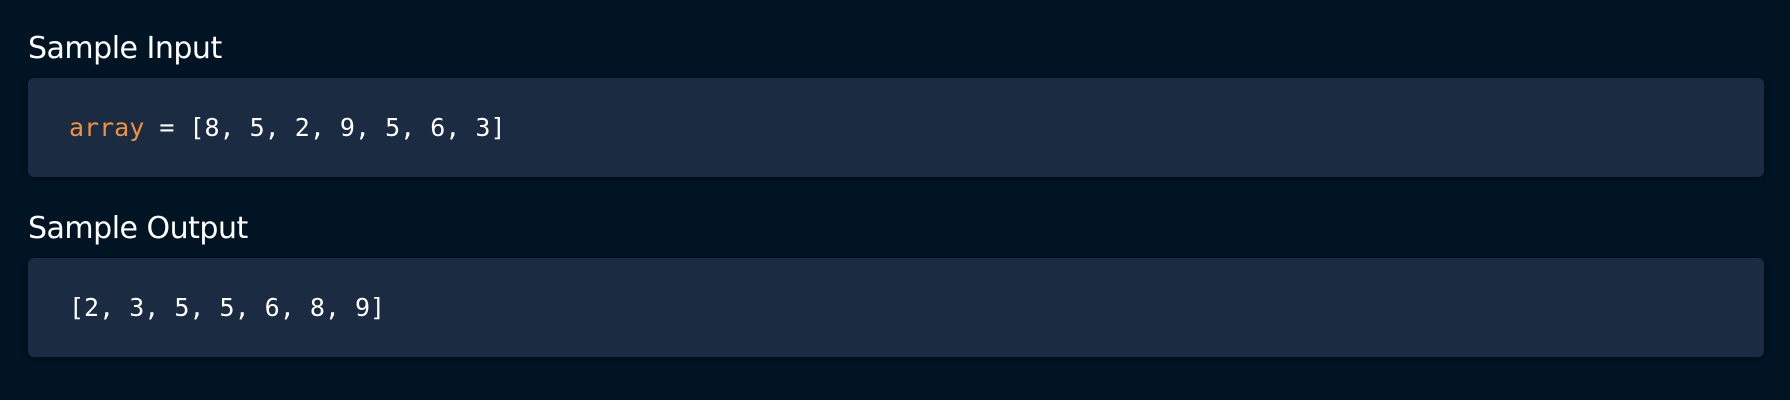 This screenshot has height=400, width=1790. What do you see at coordinates (125, 48) in the screenshot?
I see `sample-input-heading: Sample Input` at bounding box center [125, 48].